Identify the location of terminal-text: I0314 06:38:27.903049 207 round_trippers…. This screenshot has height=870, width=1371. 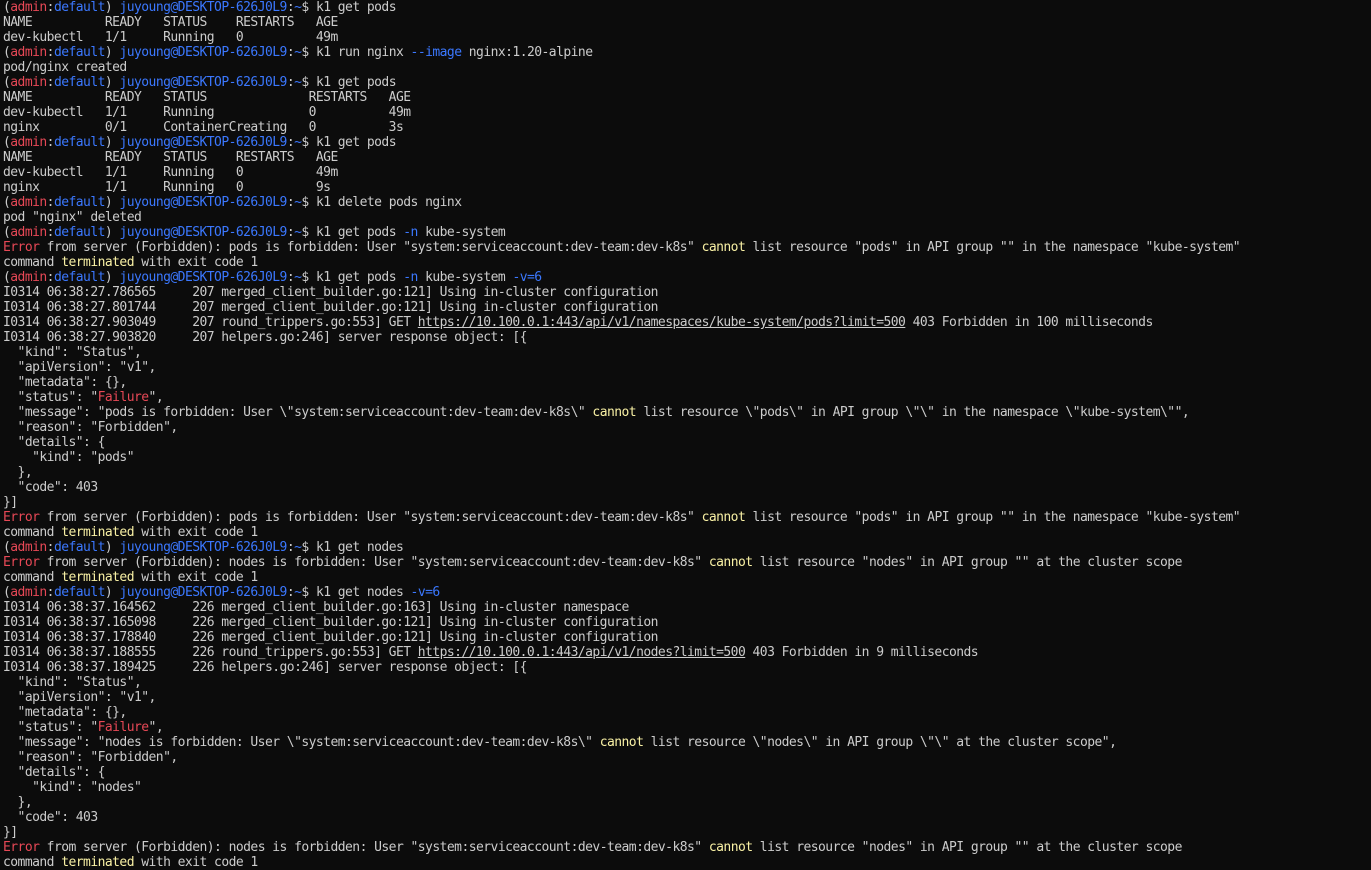
(210, 322).